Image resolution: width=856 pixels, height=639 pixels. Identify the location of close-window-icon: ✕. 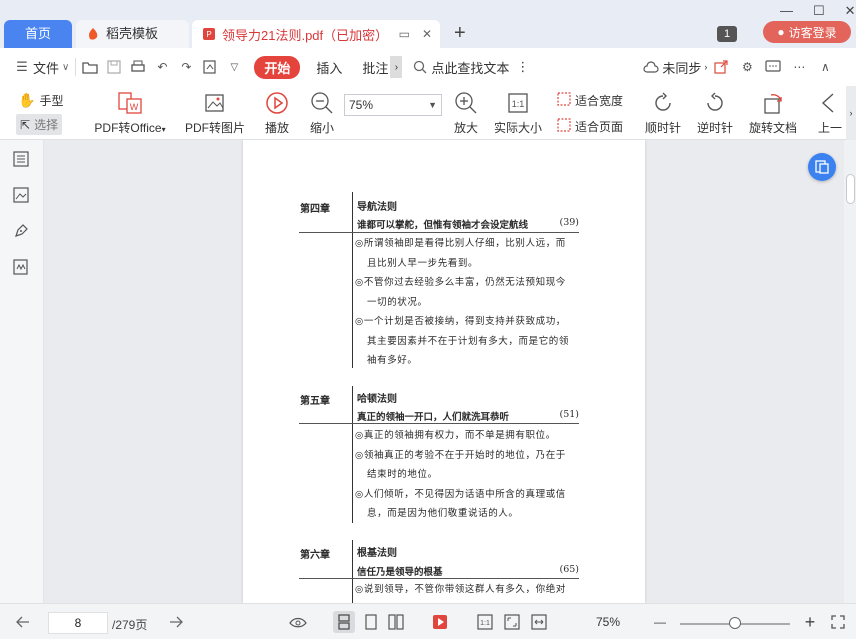
(850, 11).